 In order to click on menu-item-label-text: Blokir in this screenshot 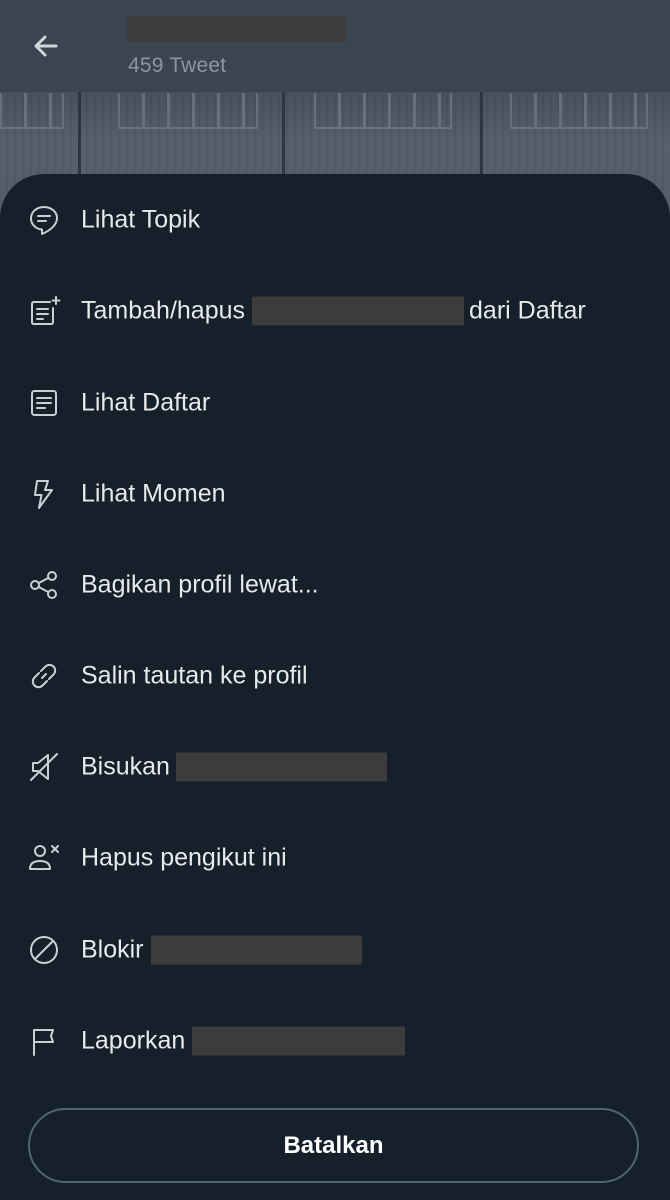, I will do `click(112, 949)`.